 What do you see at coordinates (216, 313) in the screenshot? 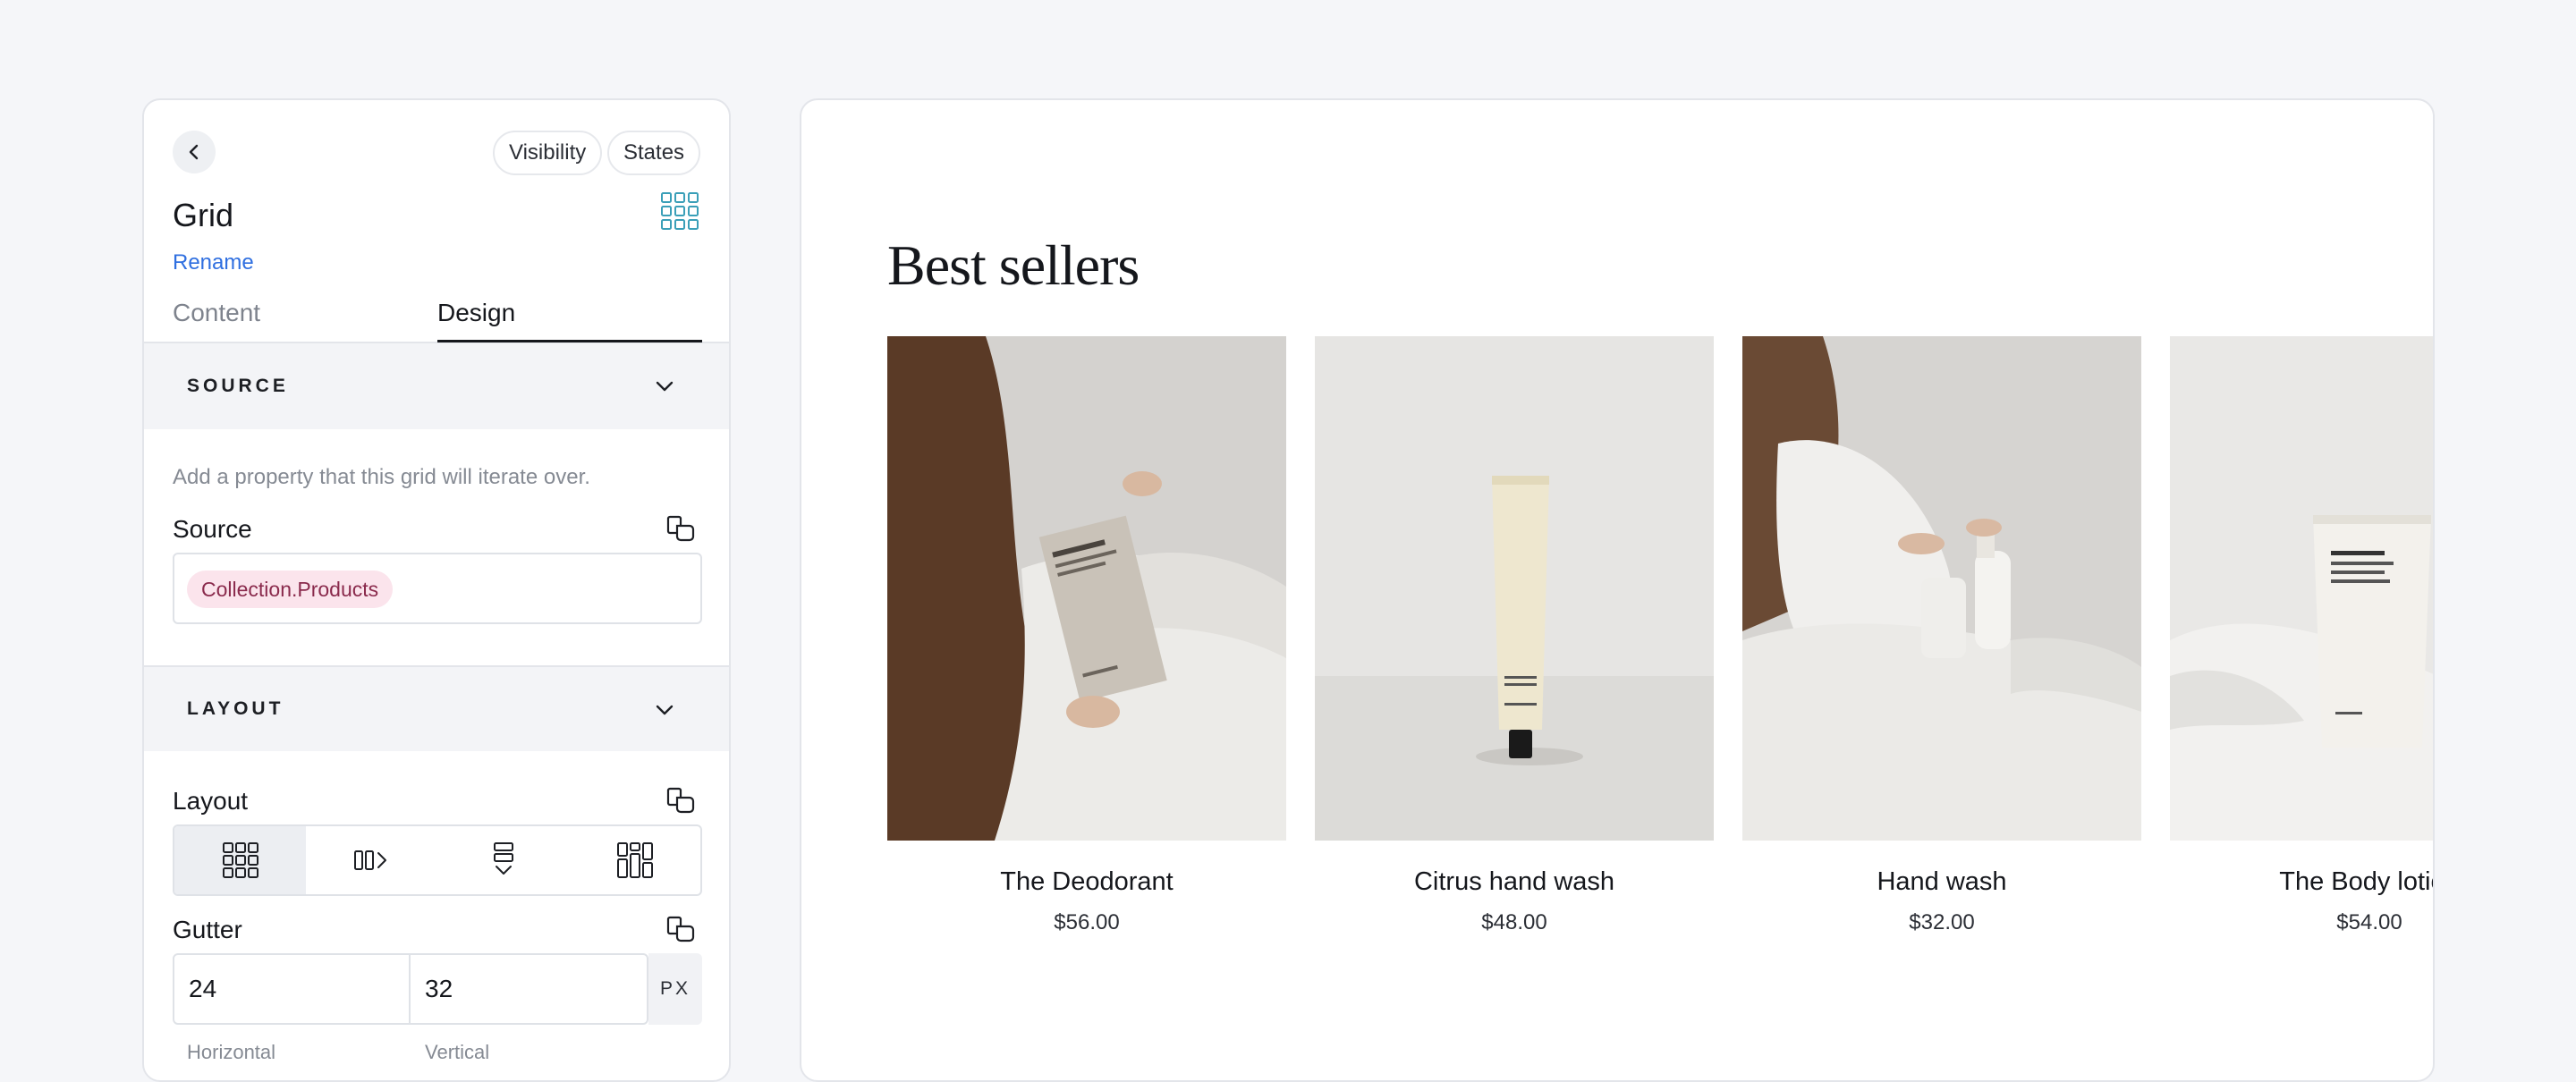
I see `tab-content: Content` at bounding box center [216, 313].